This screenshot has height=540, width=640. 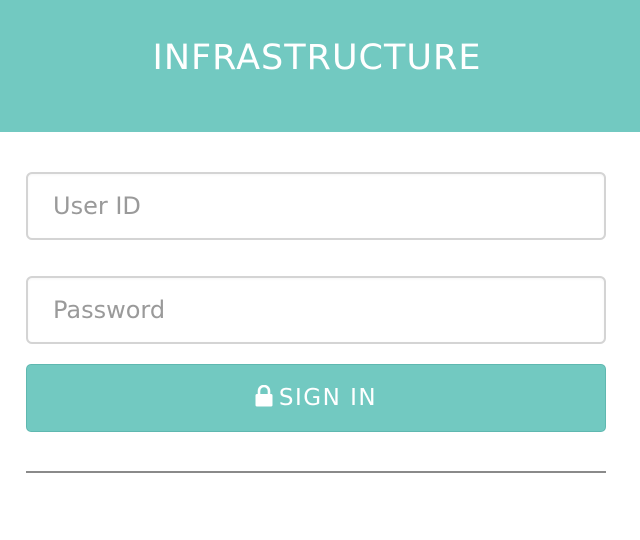 I want to click on app-title: INFRASTRUCTURE, so click(x=317, y=58).